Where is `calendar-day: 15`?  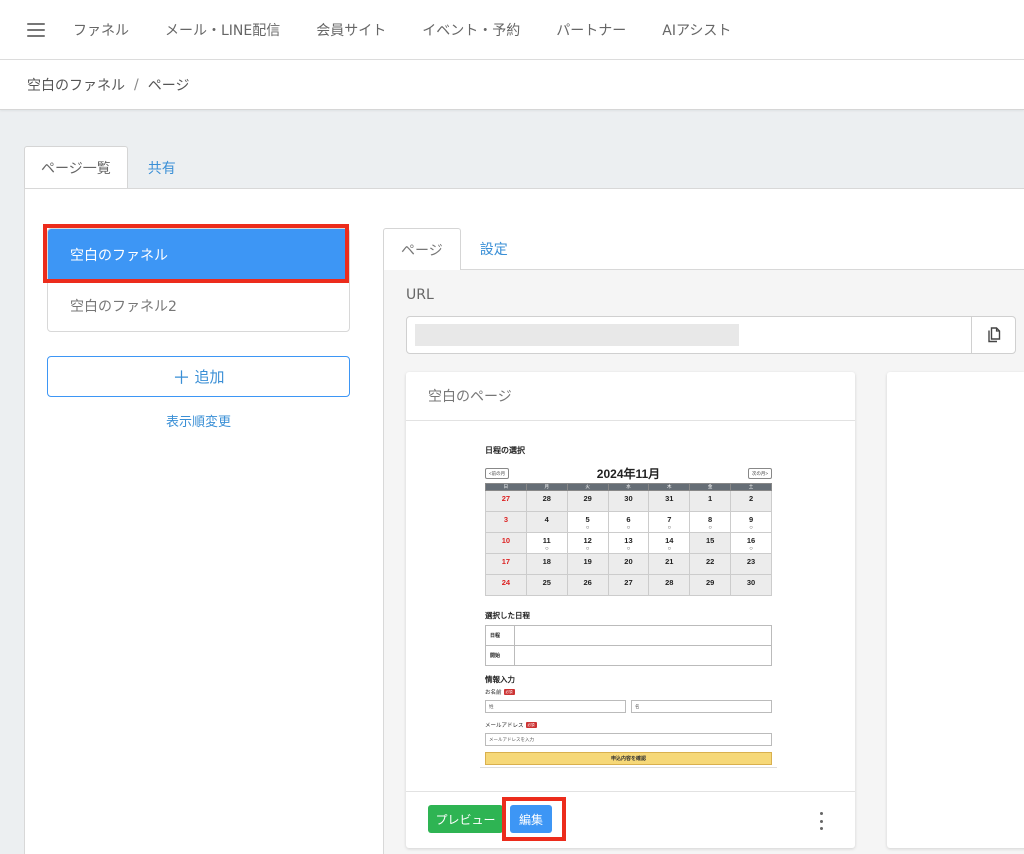 calendar-day: 15 is located at coordinates (710, 543).